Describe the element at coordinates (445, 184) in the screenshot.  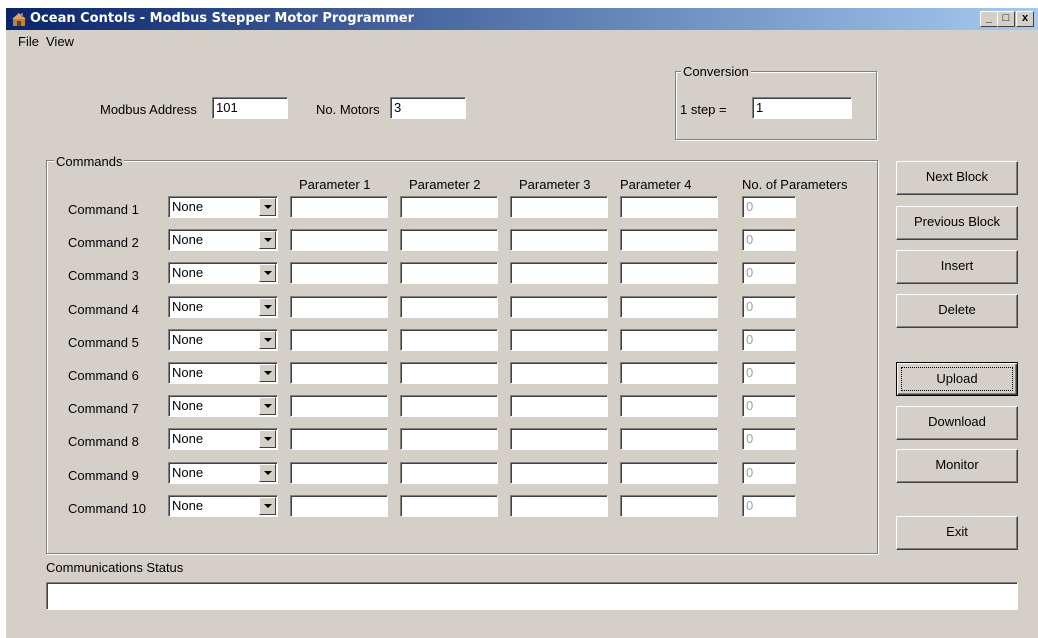
I see `header-parameter-2: Parameter 2` at that location.